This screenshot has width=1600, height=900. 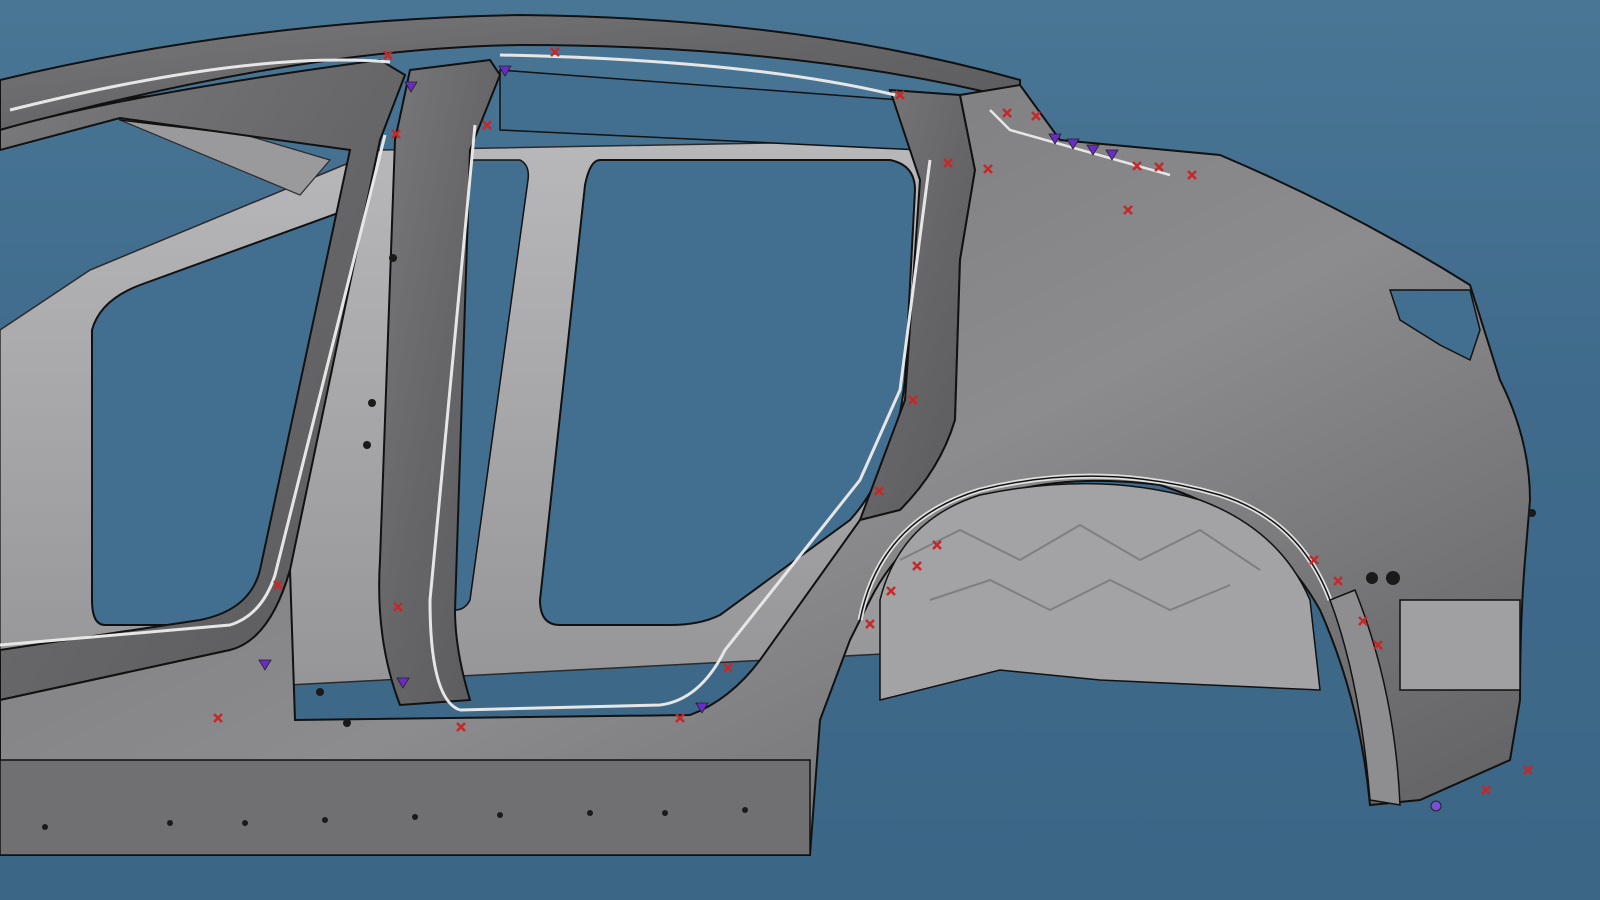 I want to click on bumper-recess, so click(x=1460, y=645).